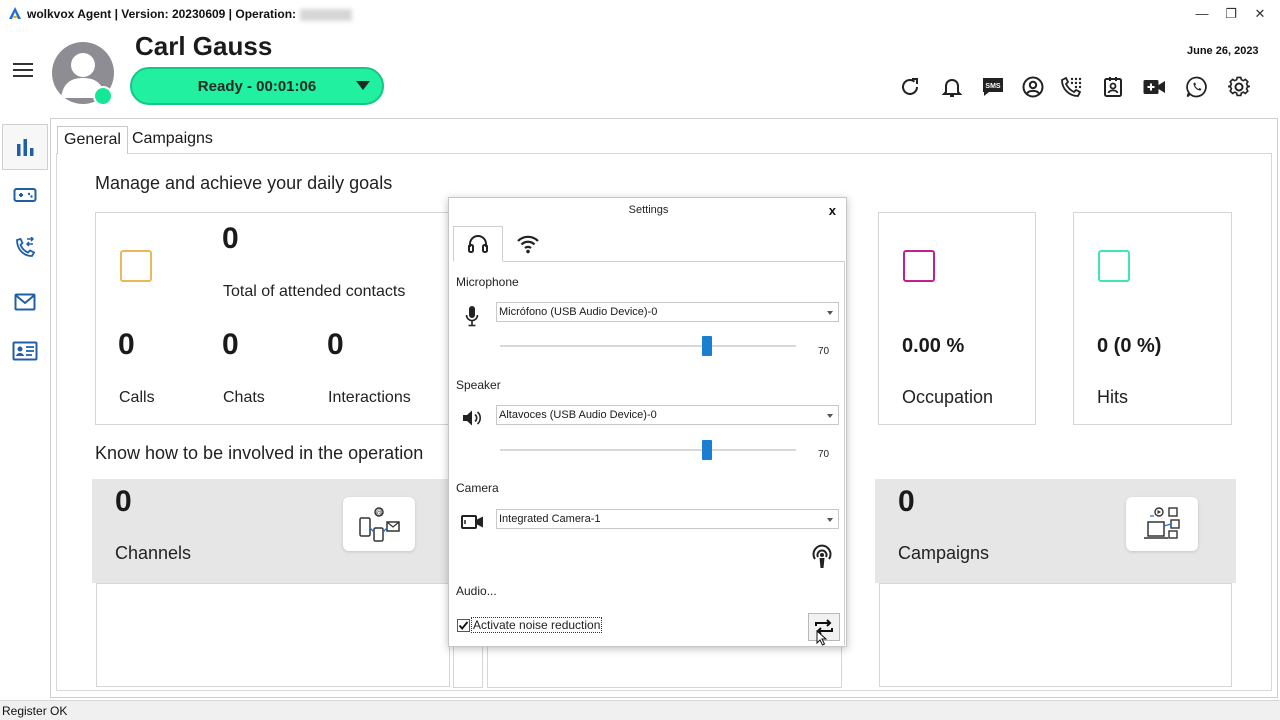 This screenshot has height=720, width=1280. What do you see at coordinates (369, 397) in the screenshot?
I see `interactions-label: Interactions` at bounding box center [369, 397].